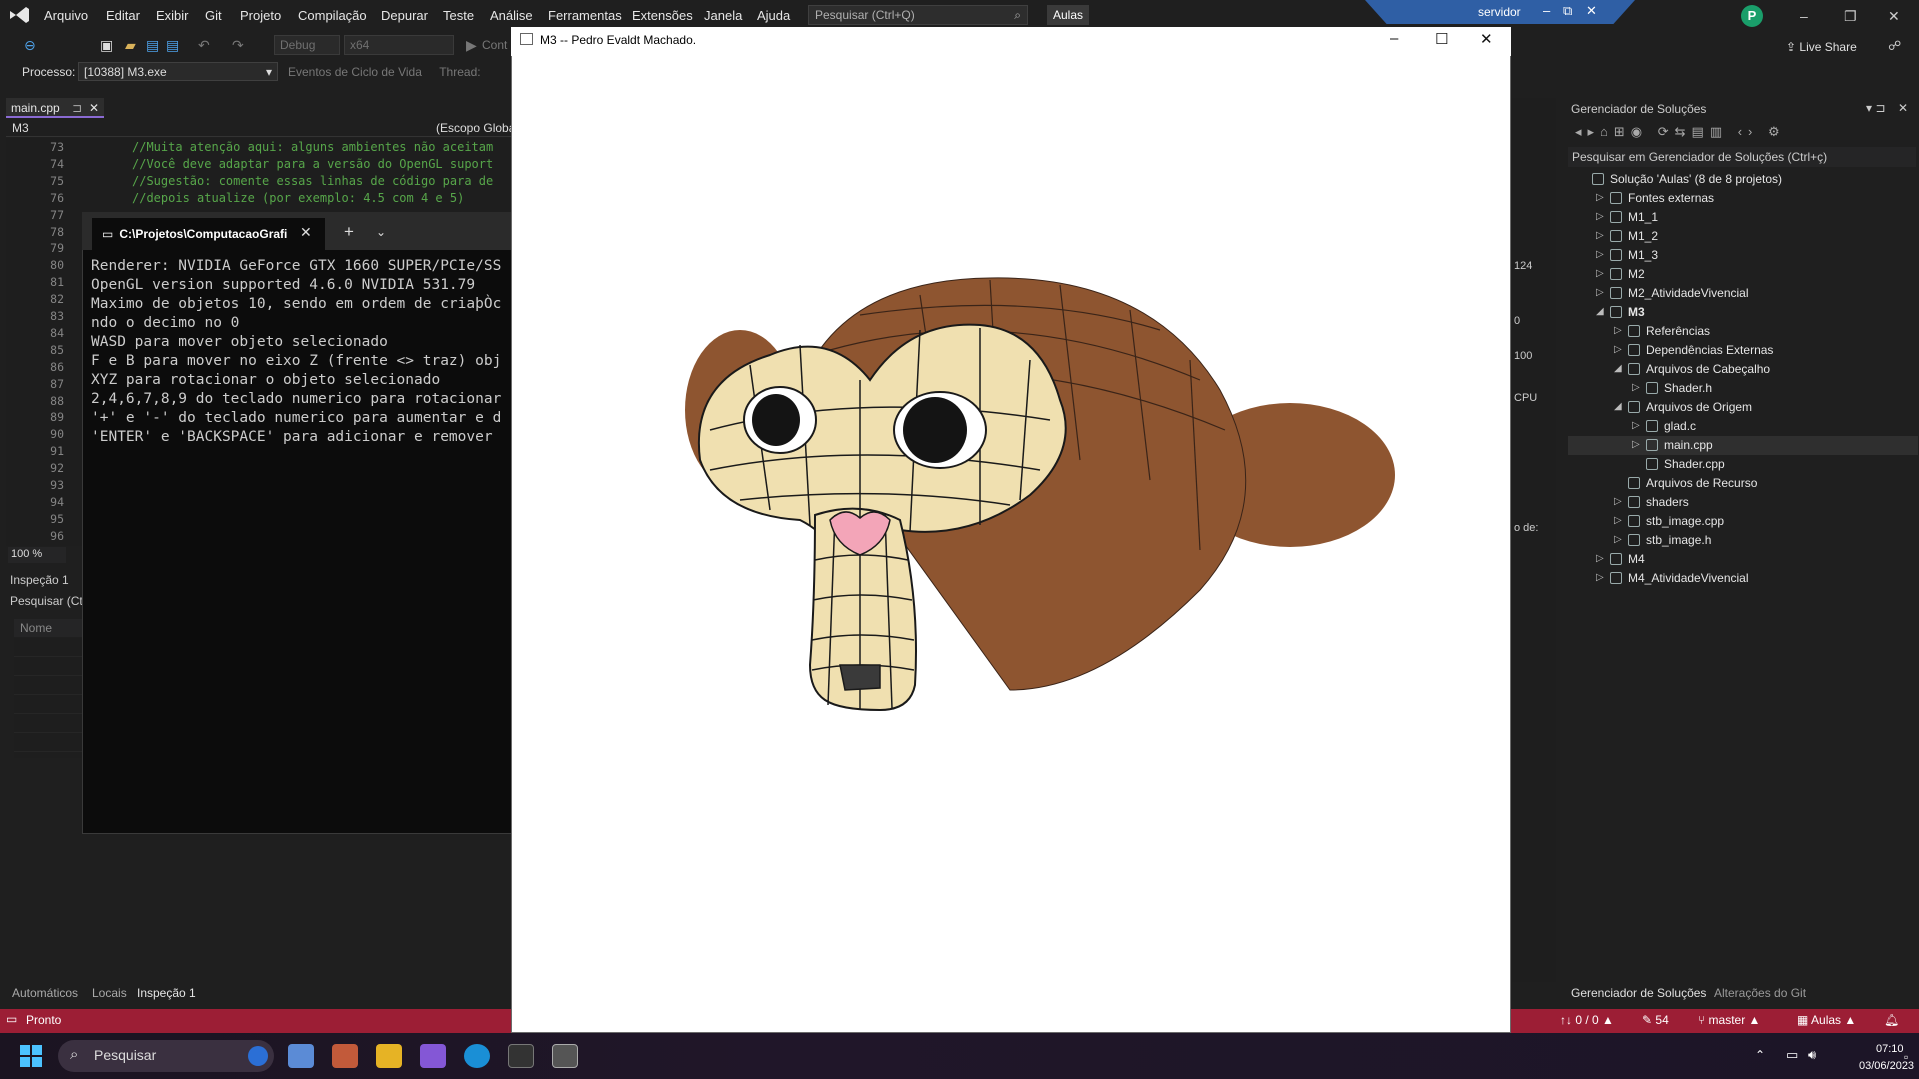 The image size is (1919, 1079). I want to click on menu-item: Git, so click(213, 15).